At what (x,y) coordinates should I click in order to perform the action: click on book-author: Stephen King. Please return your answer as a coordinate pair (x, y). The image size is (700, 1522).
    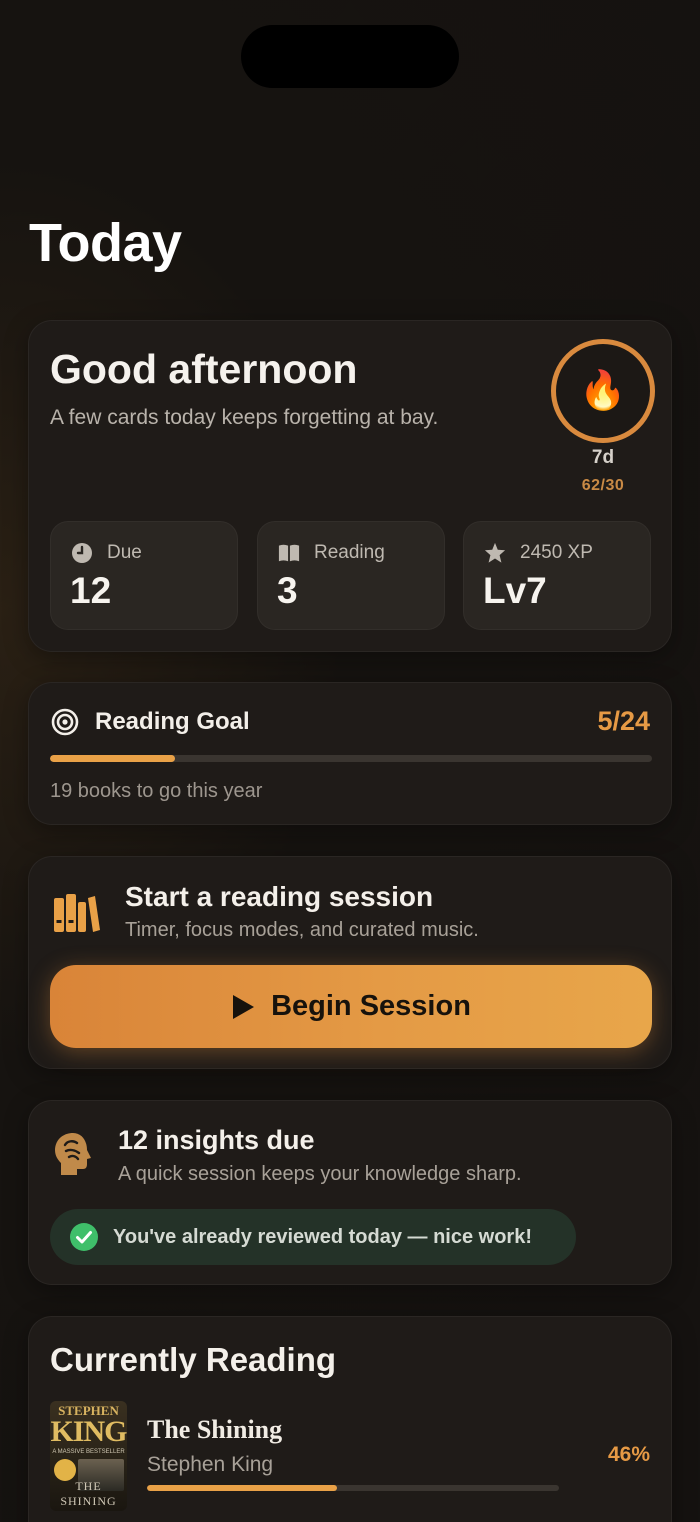
    Looking at the image, I should click on (210, 1464).